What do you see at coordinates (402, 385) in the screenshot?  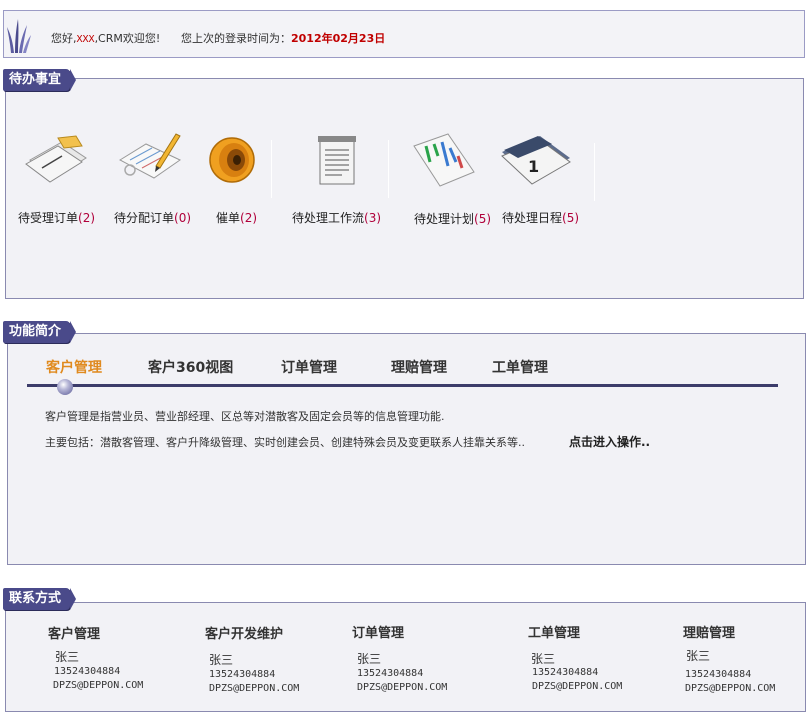 I see `tab-slider-track` at bounding box center [402, 385].